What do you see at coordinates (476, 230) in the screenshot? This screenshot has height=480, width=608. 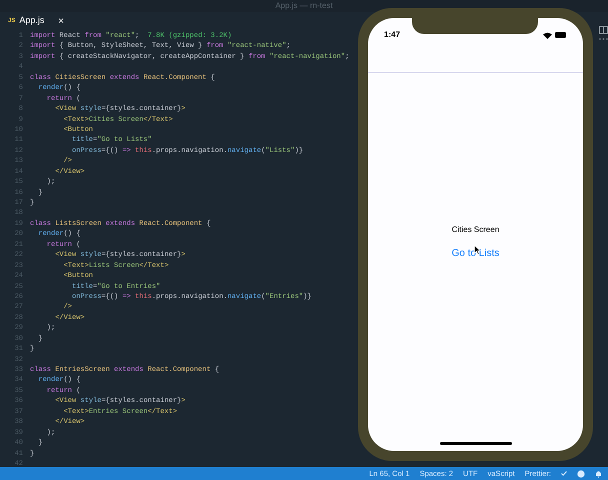 I see `screen-title: Cities Screen` at bounding box center [476, 230].